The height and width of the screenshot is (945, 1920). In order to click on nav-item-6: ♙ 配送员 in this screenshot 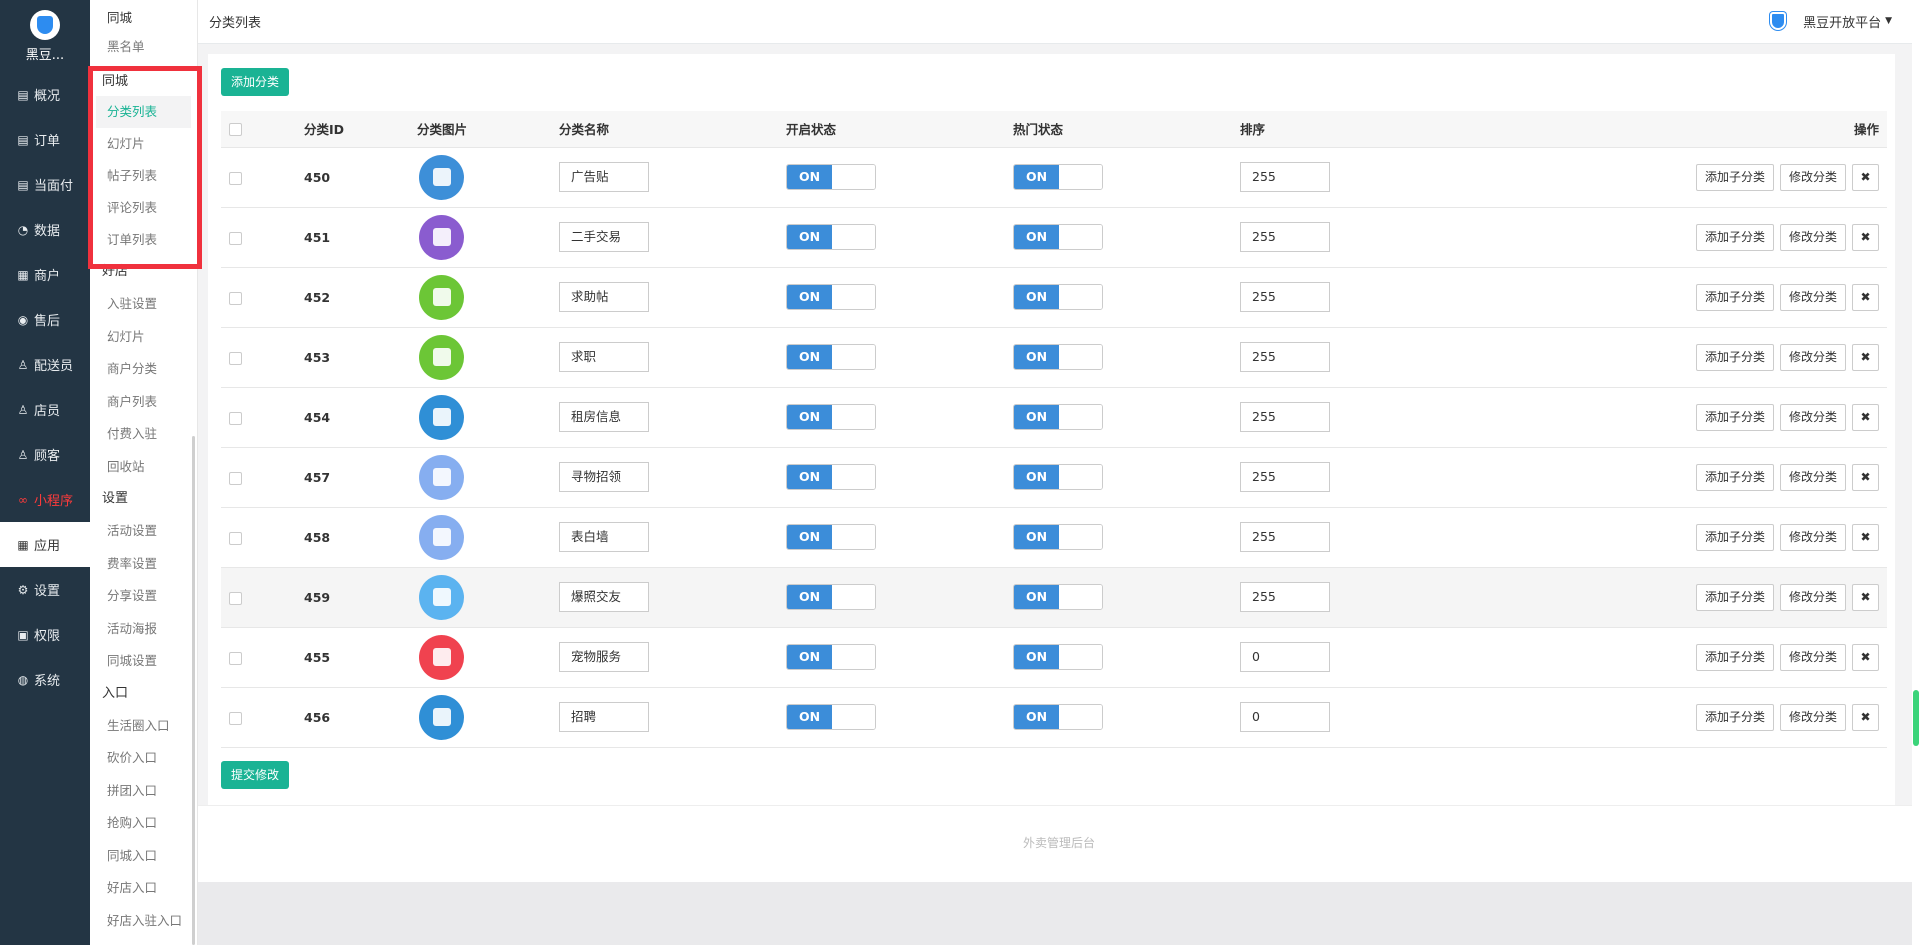, I will do `click(45, 364)`.